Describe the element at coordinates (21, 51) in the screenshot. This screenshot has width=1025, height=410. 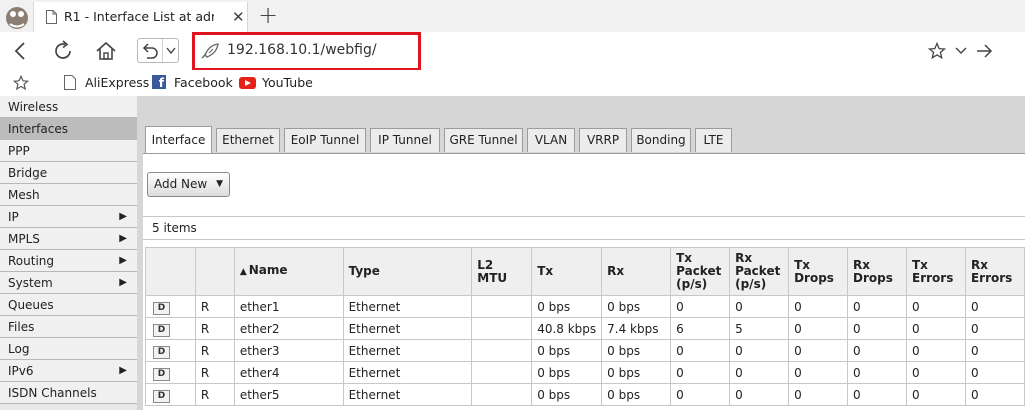
I see `back-icon` at that location.